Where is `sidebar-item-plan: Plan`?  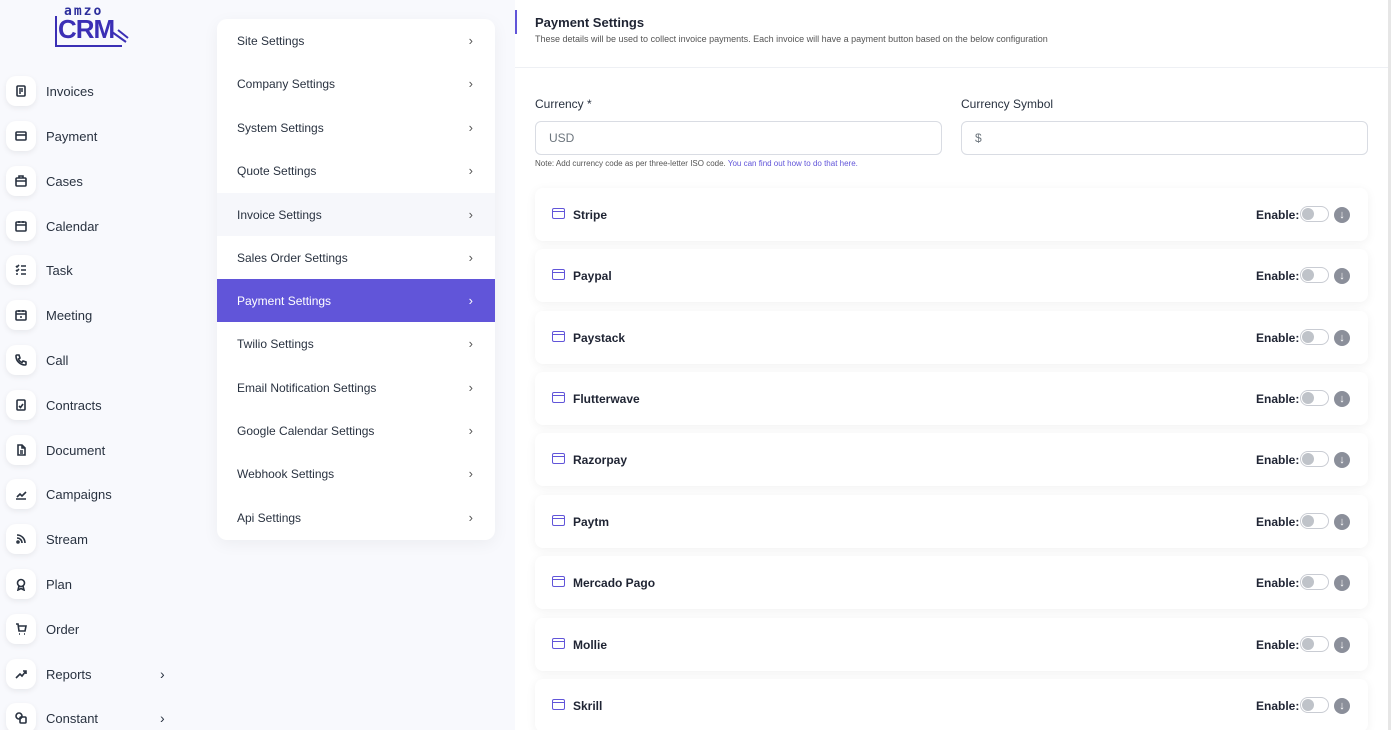
sidebar-item-plan: Plan is located at coordinates (95, 584).